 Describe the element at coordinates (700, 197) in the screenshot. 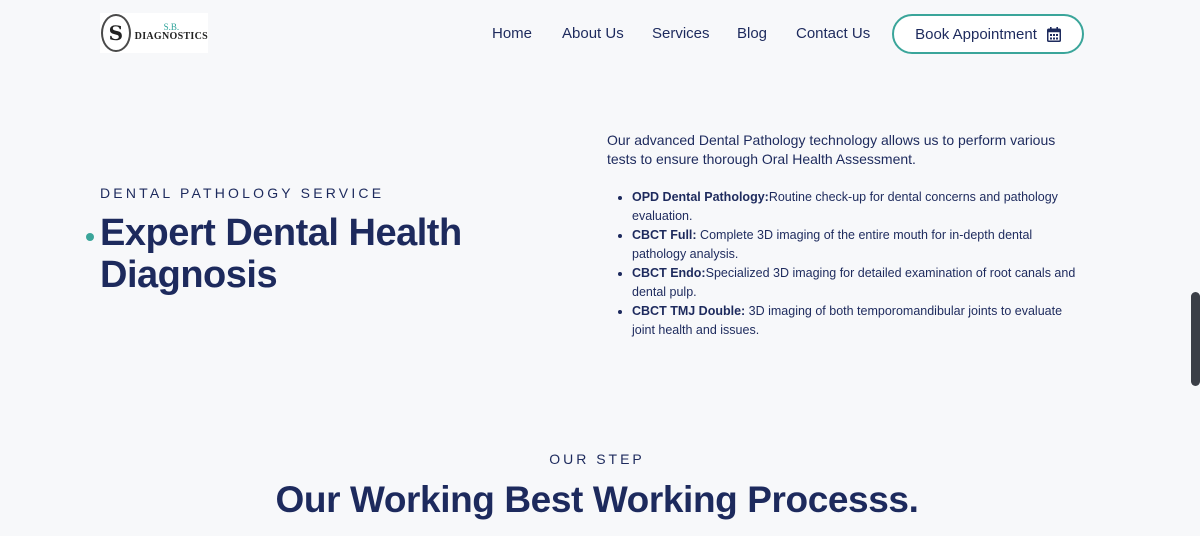

I see `service-name: OPD Dental Pathology:` at that location.